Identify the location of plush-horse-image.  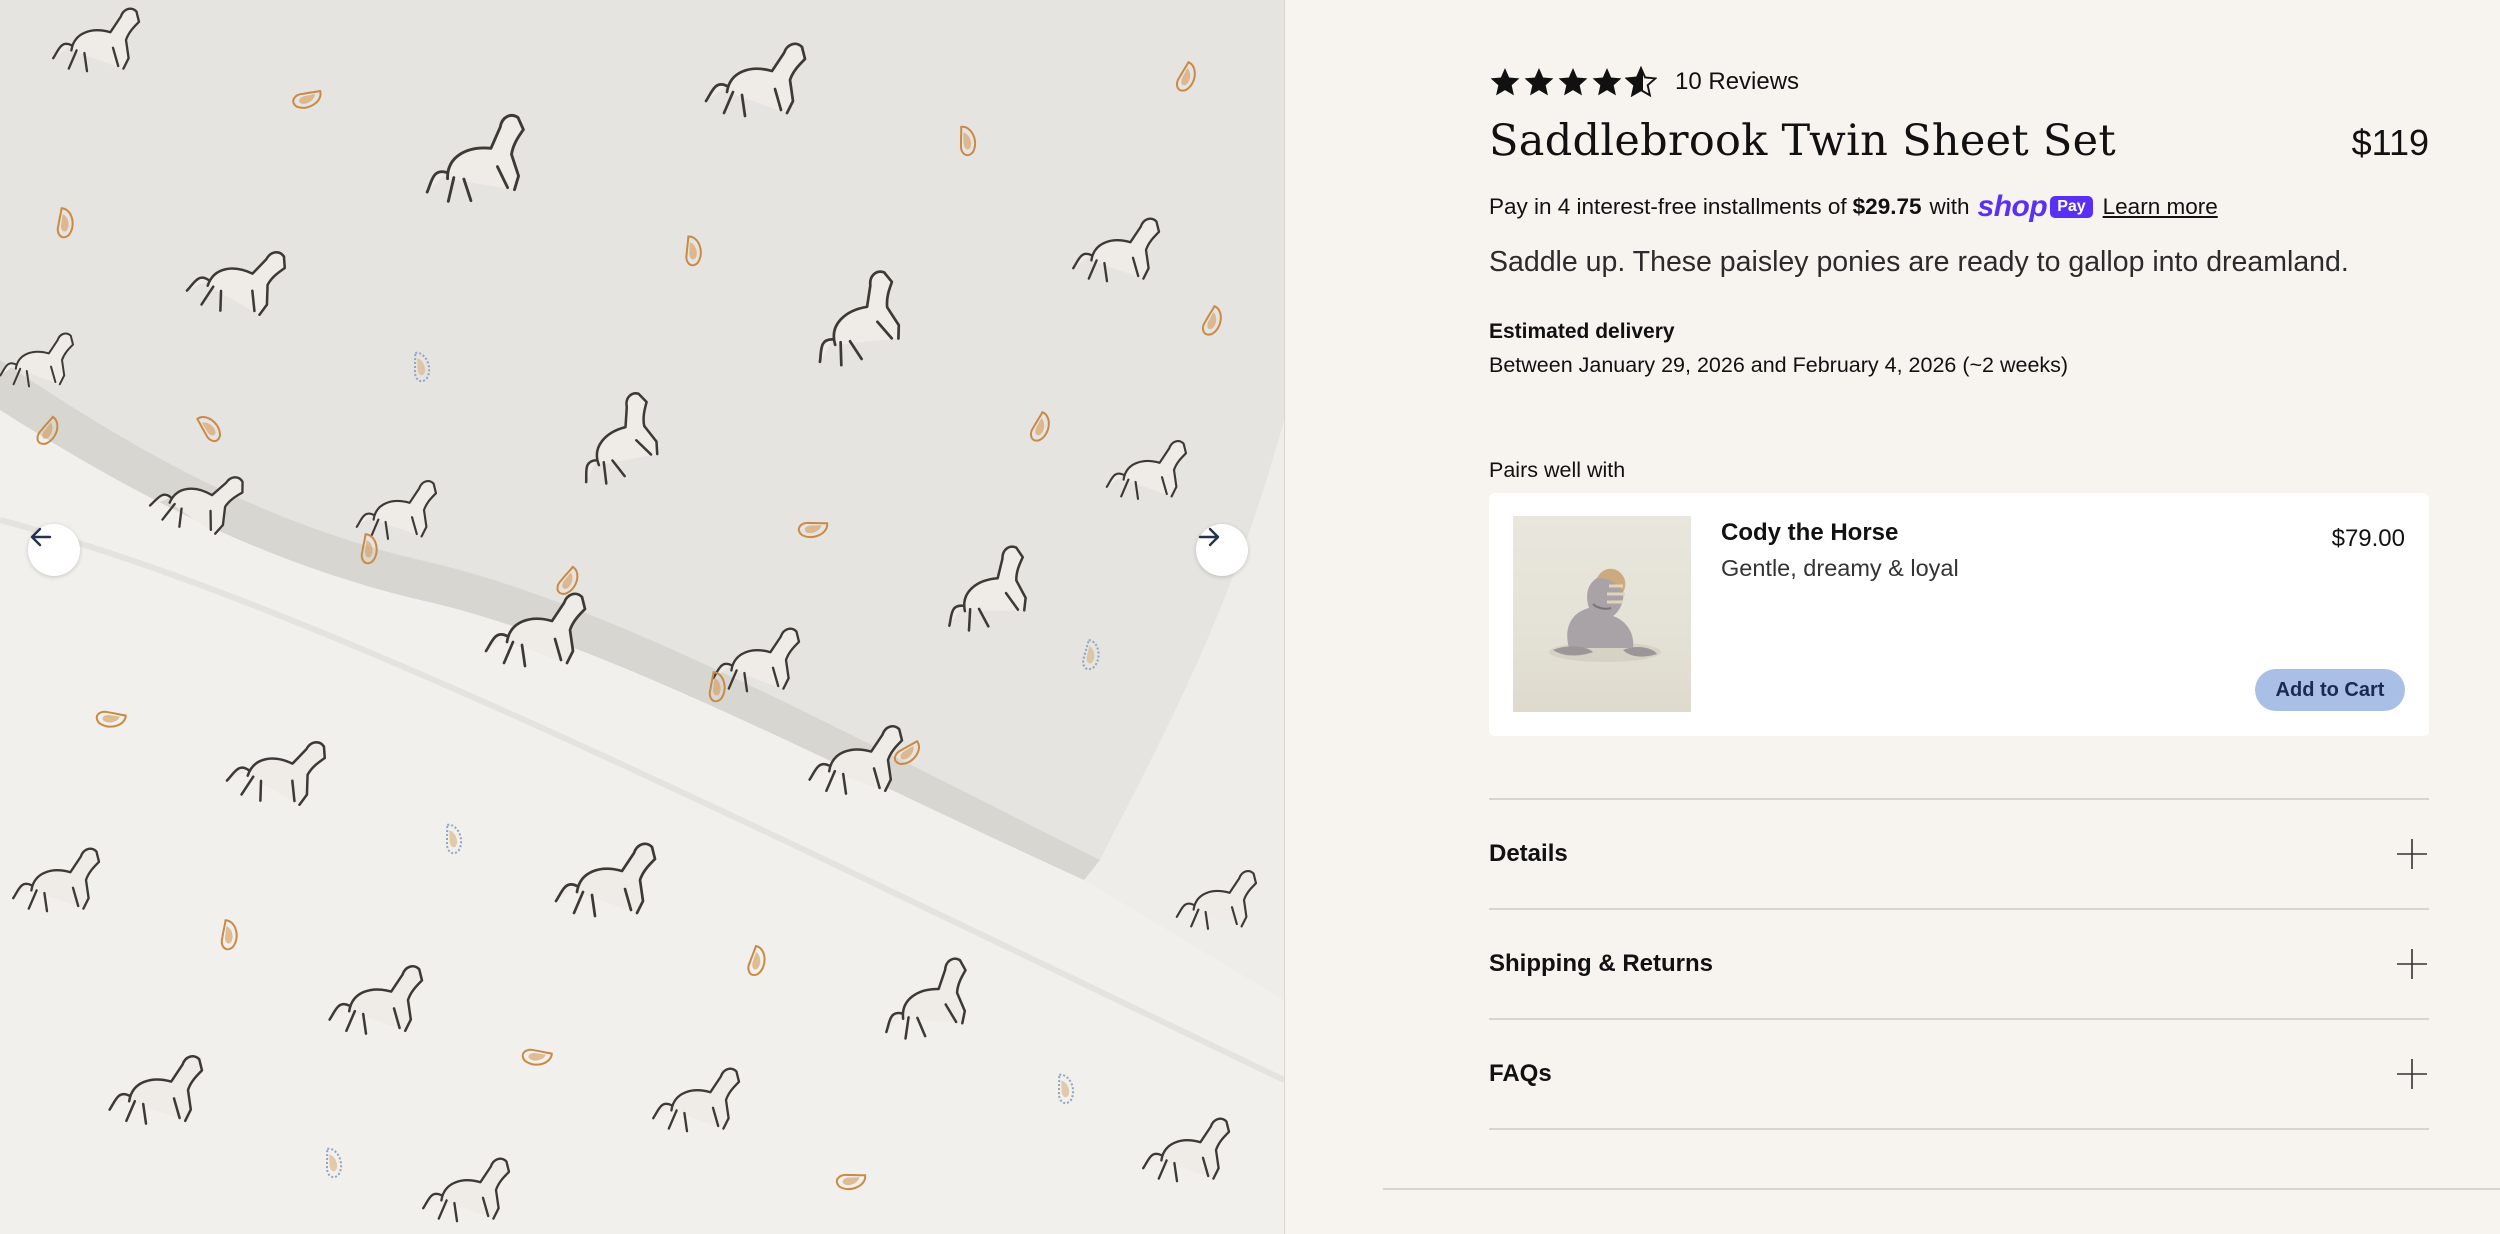
(1605, 615).